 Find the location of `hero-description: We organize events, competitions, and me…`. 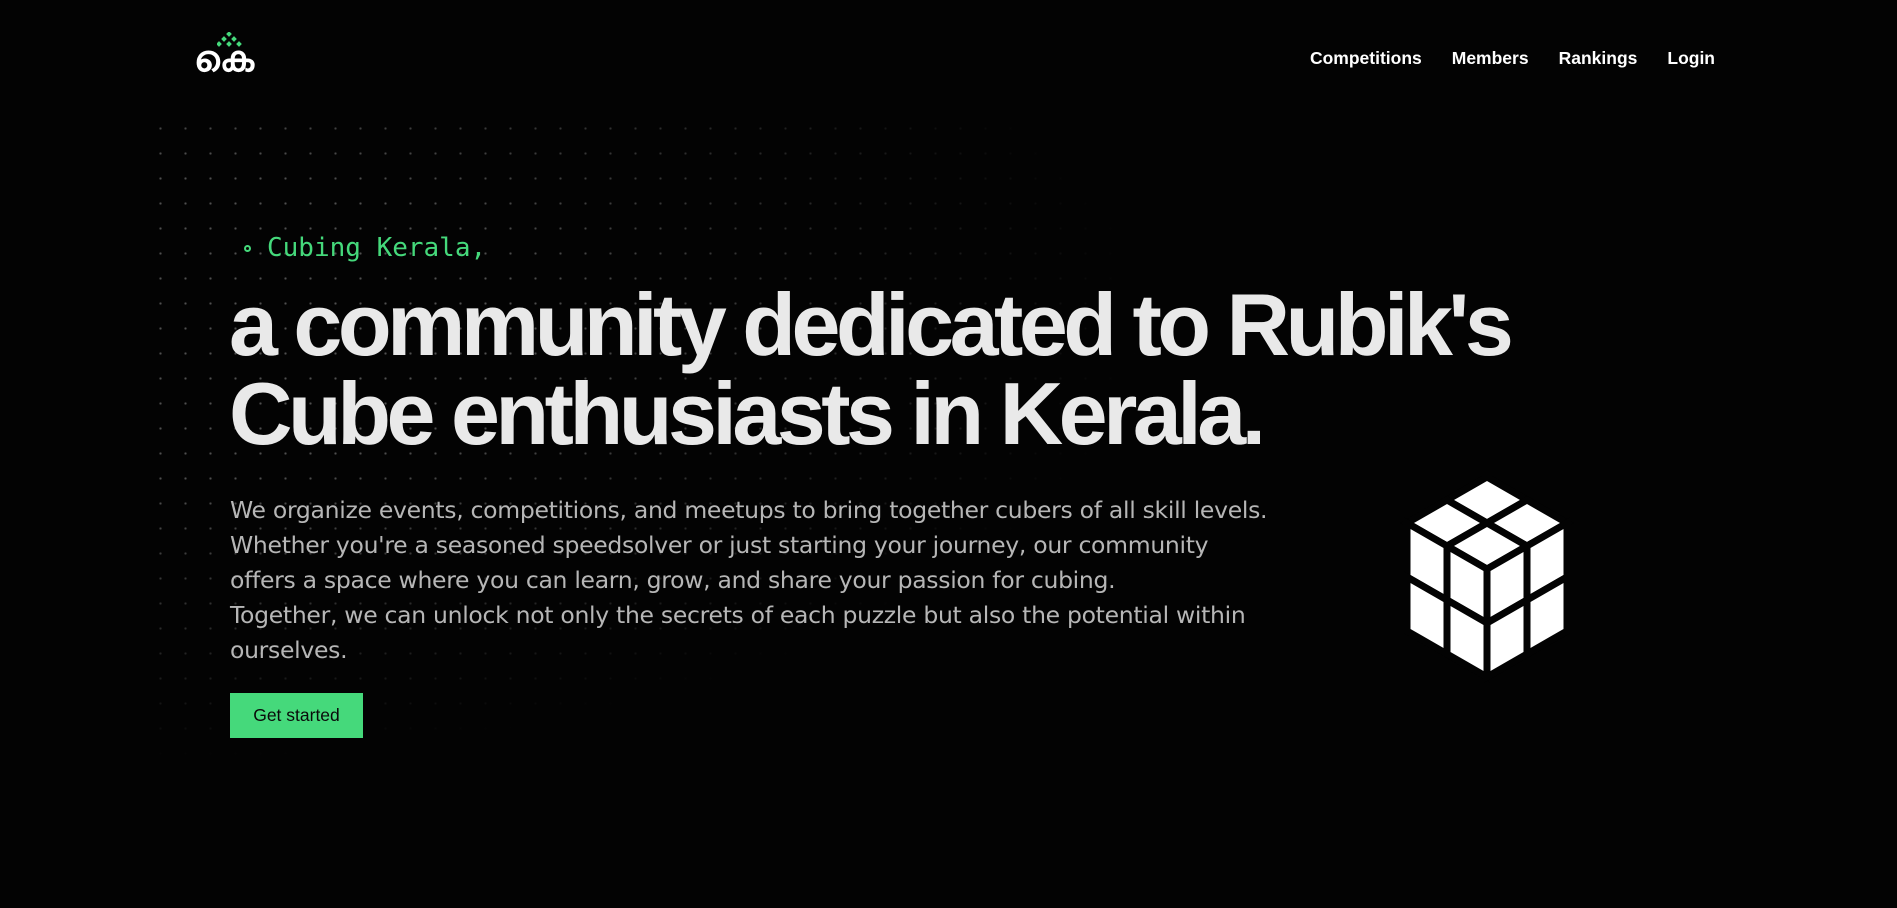

hero-description: We organize events, competitions, and me… is located at coordinates (775, 580).